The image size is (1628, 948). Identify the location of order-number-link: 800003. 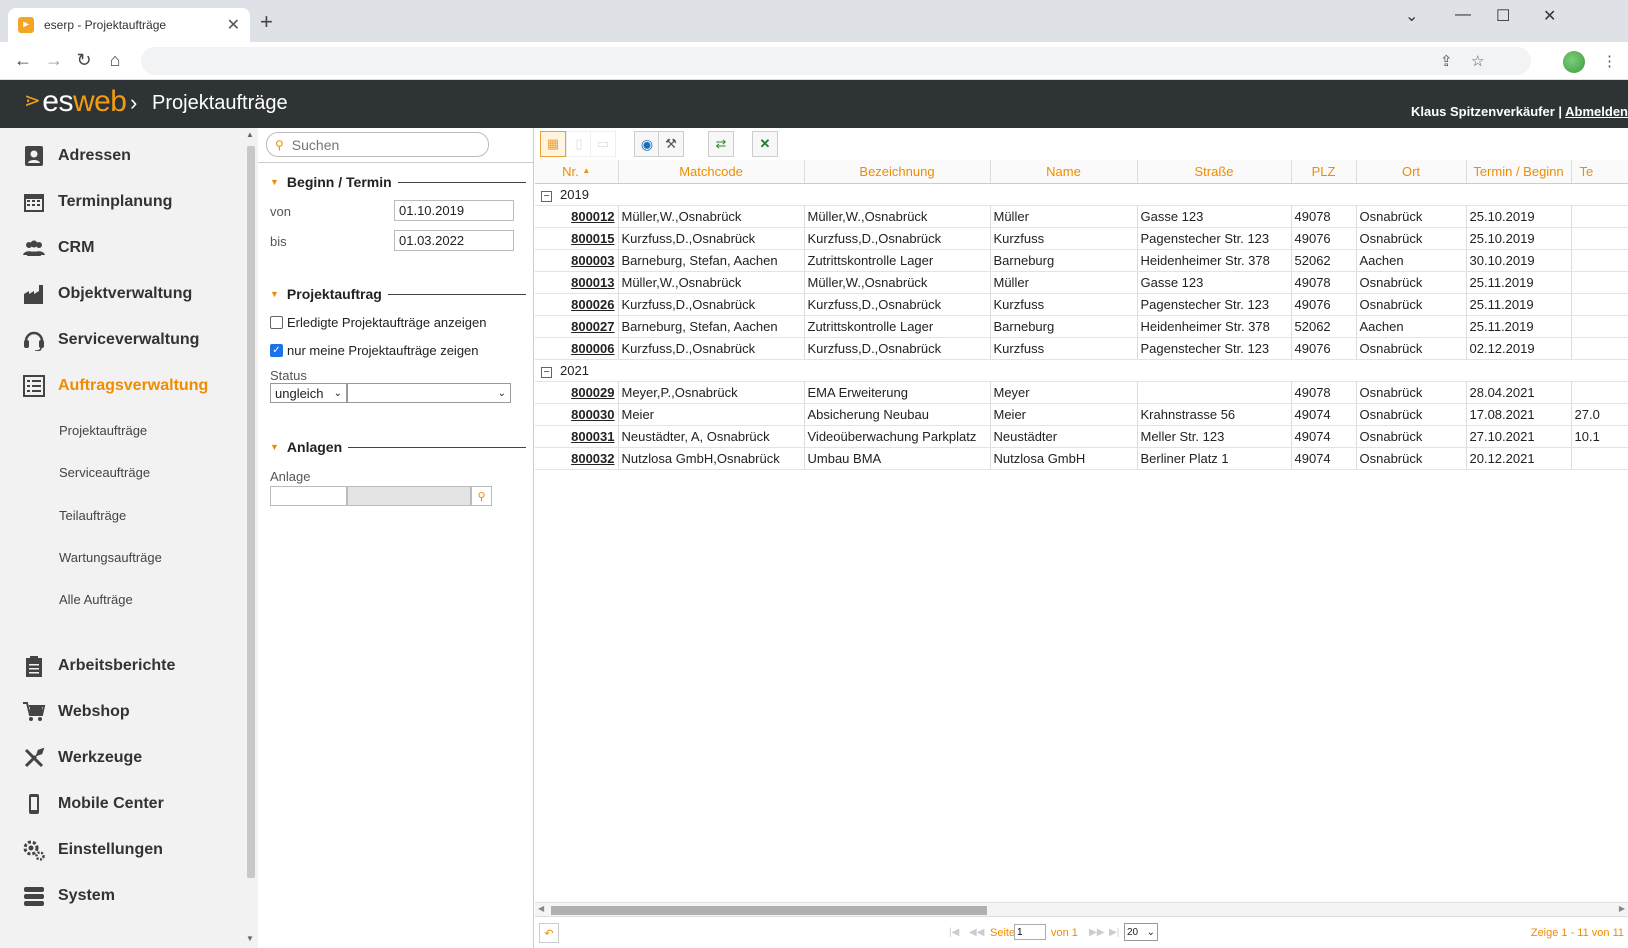
(577, 260).